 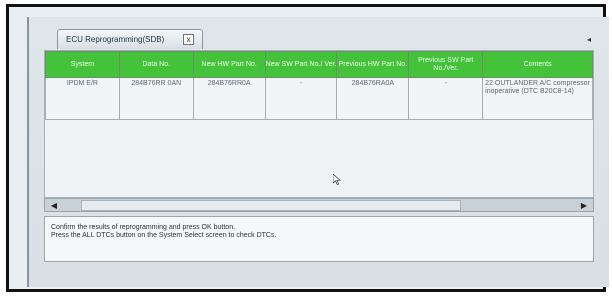 What do you see at coordinates (301, 64) in the screenshot?
I see `column-header-new-sw: New SW Part No./ Ver.` at bounding box center [301, 64].